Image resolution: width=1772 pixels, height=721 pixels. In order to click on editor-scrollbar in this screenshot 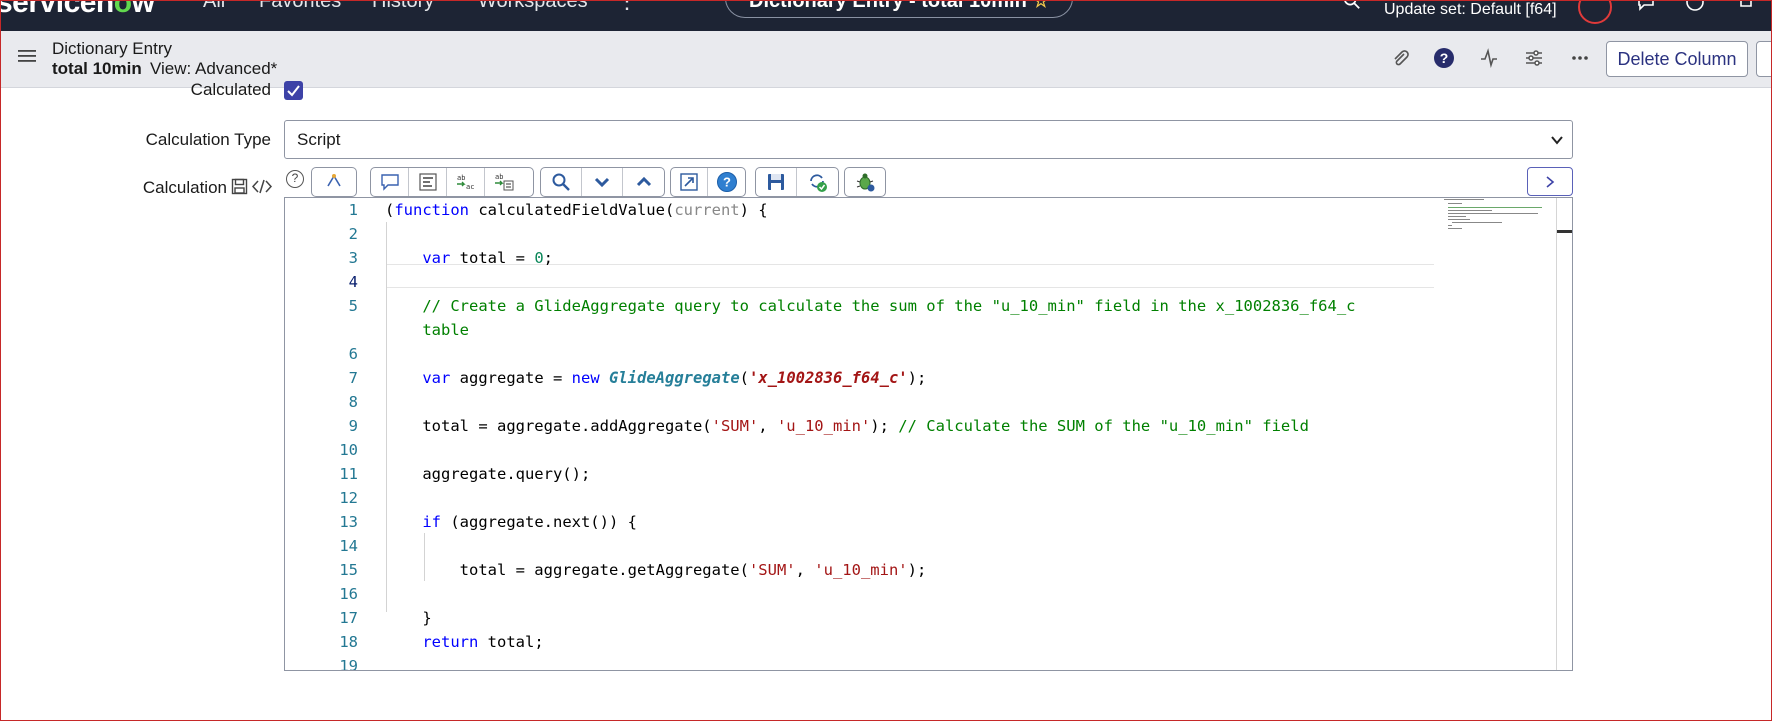, I will do `click(1556, 434)`.